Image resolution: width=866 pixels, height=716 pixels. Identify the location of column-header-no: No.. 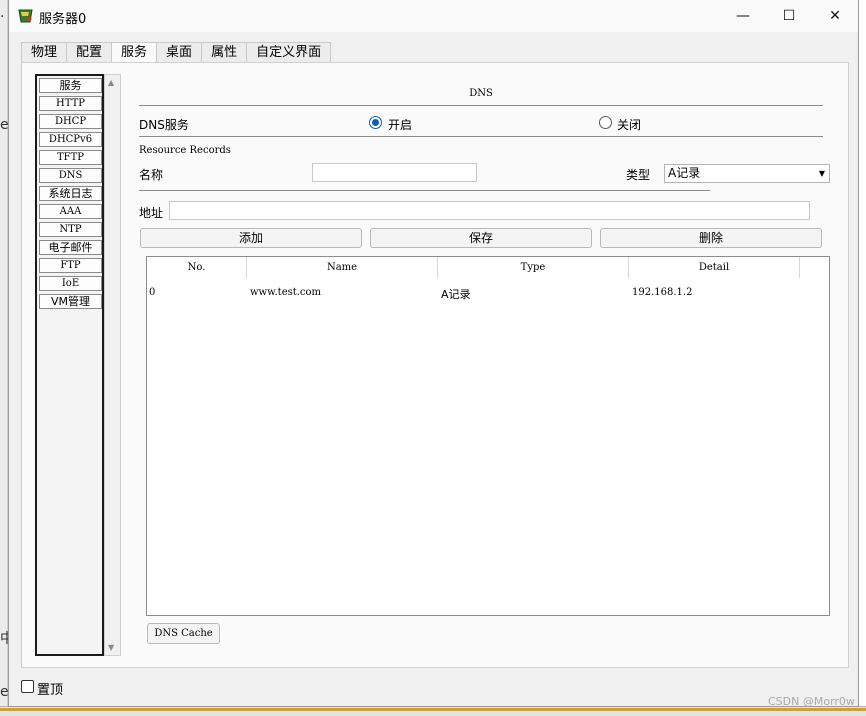
(197, 267).